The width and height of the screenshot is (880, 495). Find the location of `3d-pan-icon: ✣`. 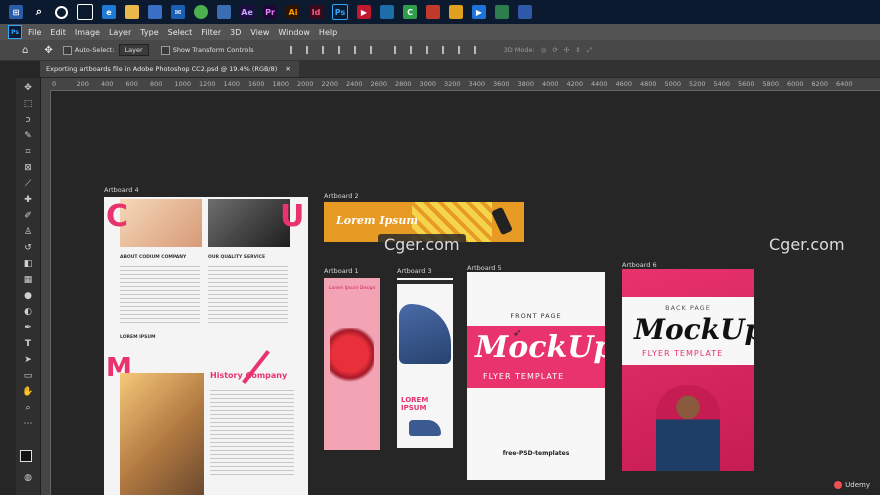

3d-pan-icon: ✣ is located at coordinates (566, 50).